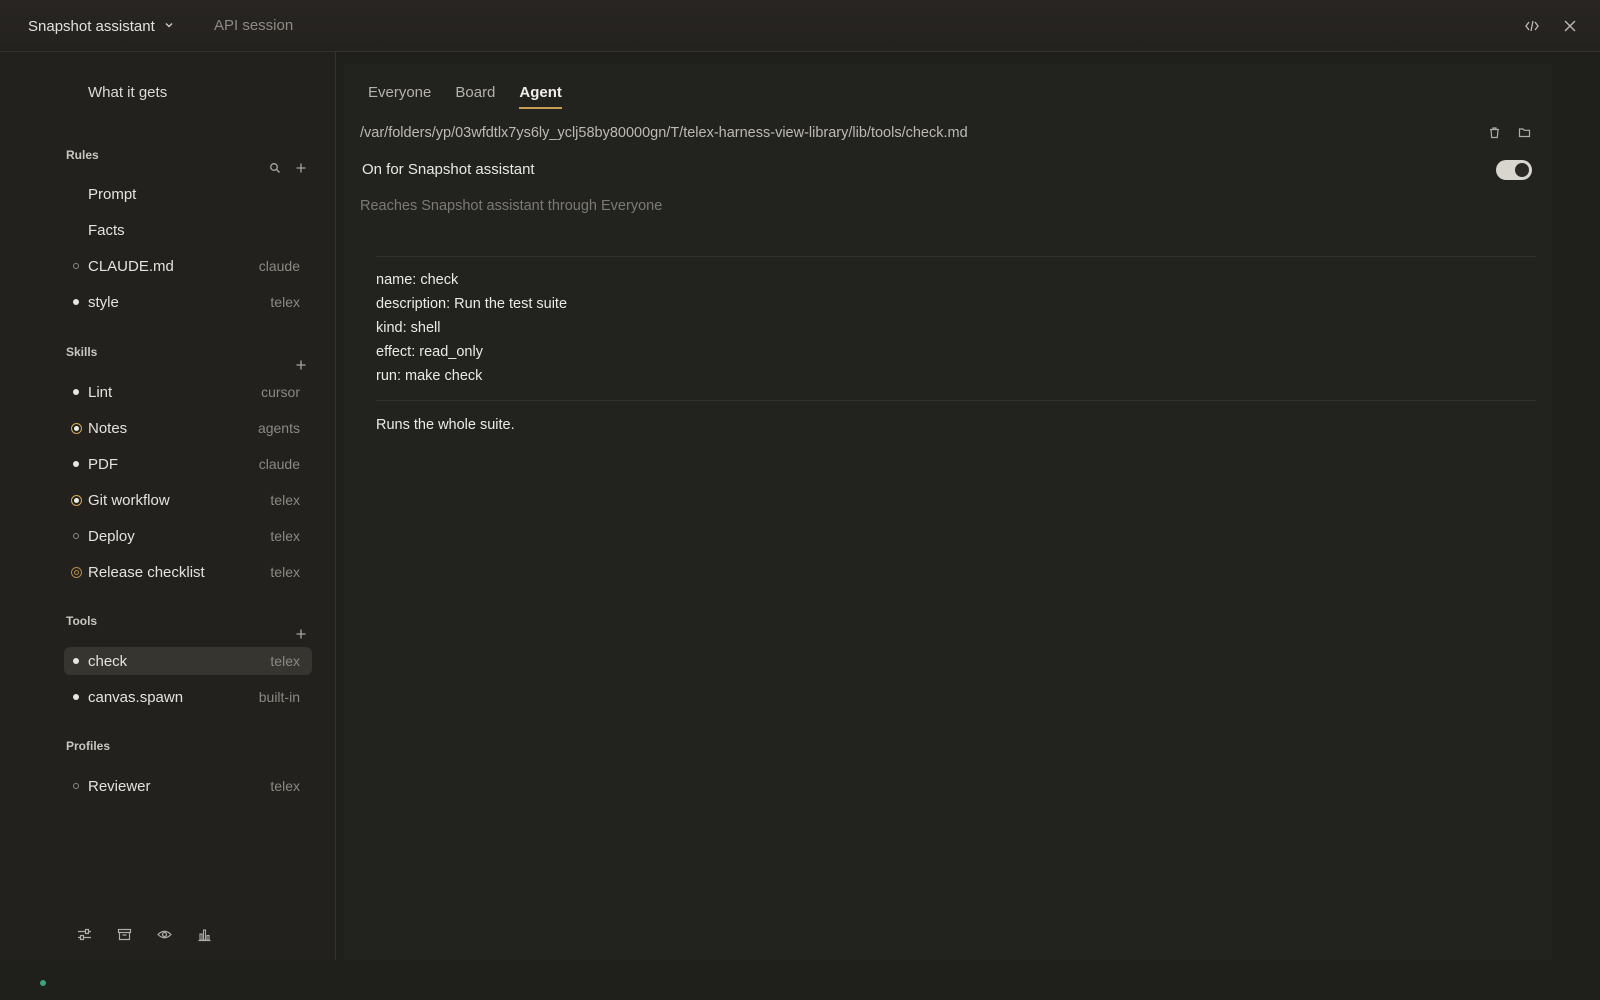  What do you see at coordinates (82, 352) in the screenshot?
I see `skills-heading: Skills` at bounding box center [82, 352].